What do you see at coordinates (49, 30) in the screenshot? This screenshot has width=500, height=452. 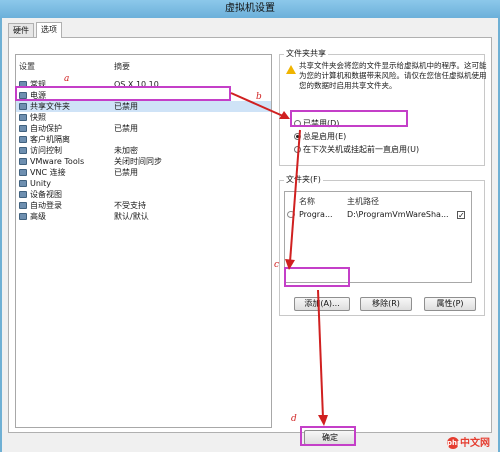 I see `tab-options: 选项` at bounding box center [49, 30].